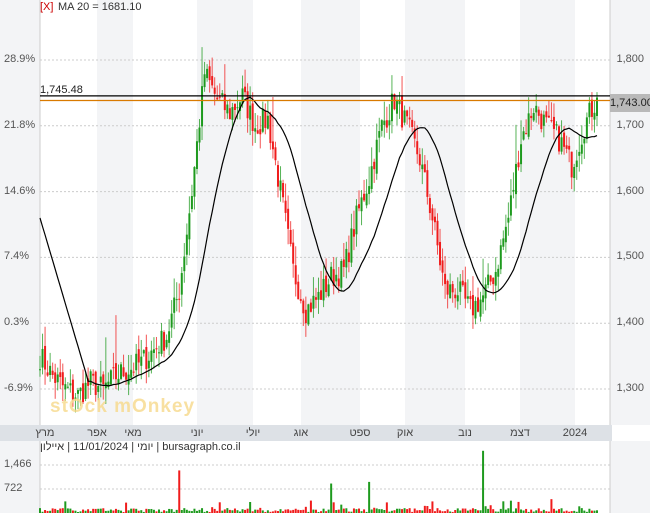  What do you see at coordinates (630, 477) in the screenshot?
I see `vol-axis-bg-right` at bounding box center [630, 477].